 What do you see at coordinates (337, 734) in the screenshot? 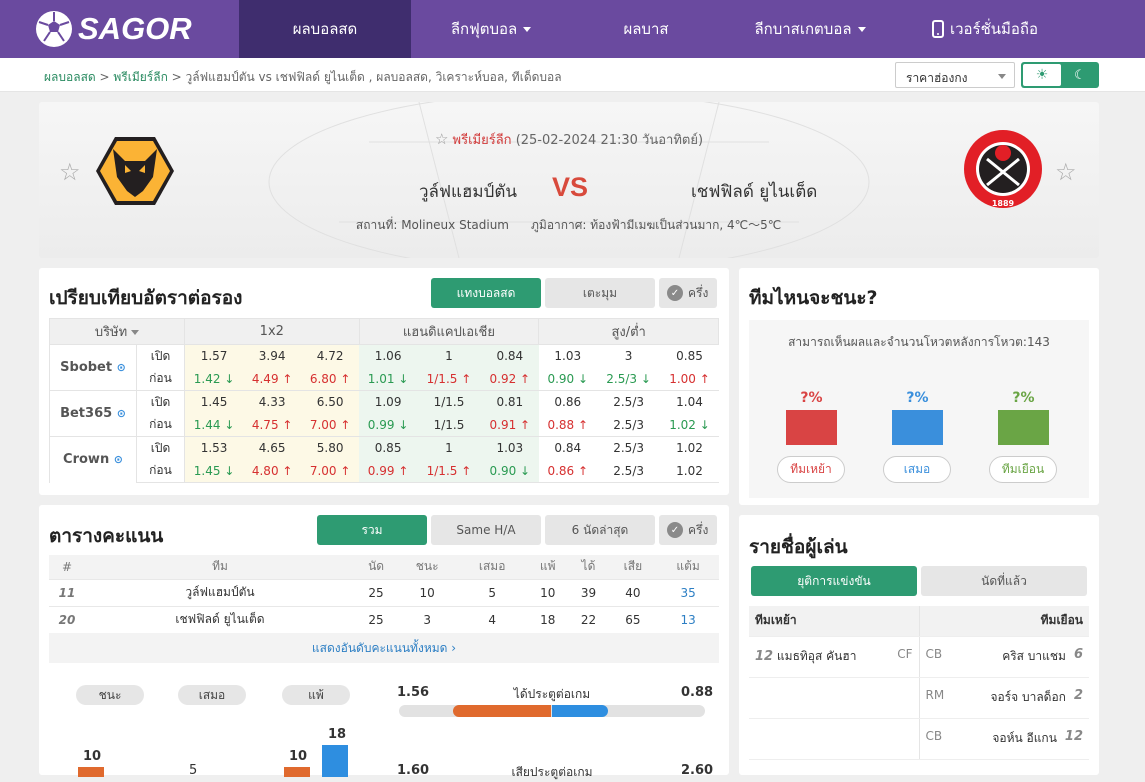
I see `away-loss-count: 18` at bounding box center [337, 734].